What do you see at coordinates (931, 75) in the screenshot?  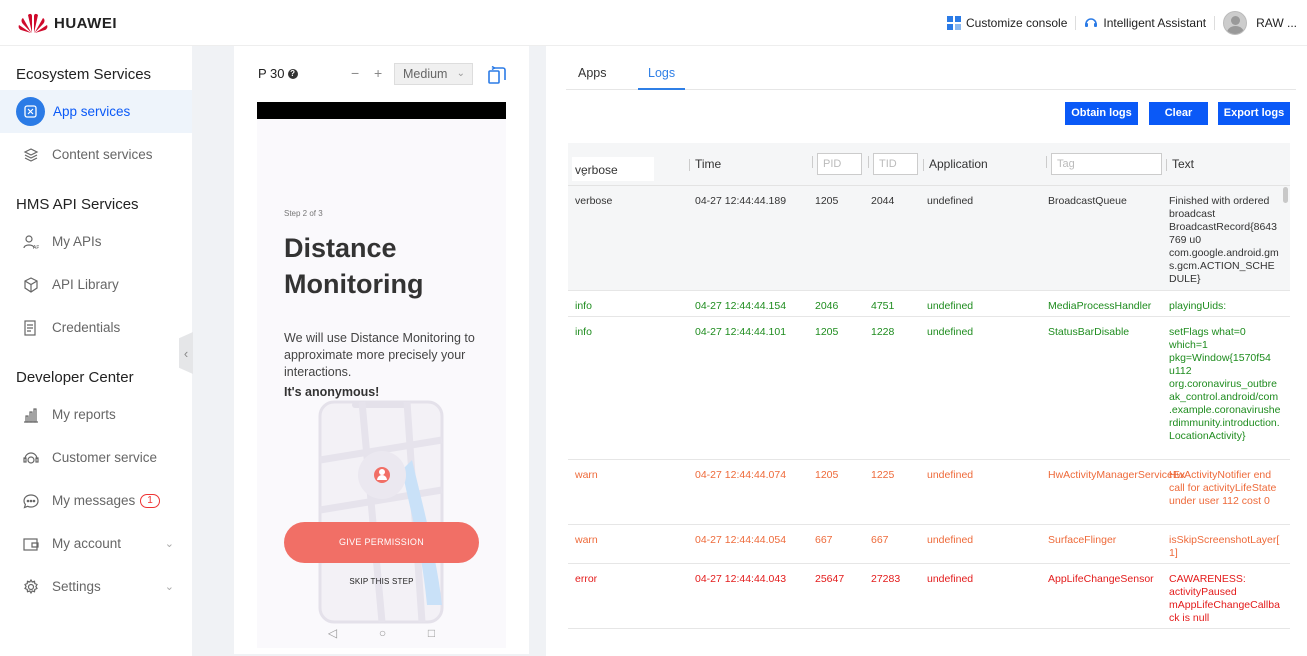 I see `tab-bar: Apps Logs` at bounding box center [931, 75].